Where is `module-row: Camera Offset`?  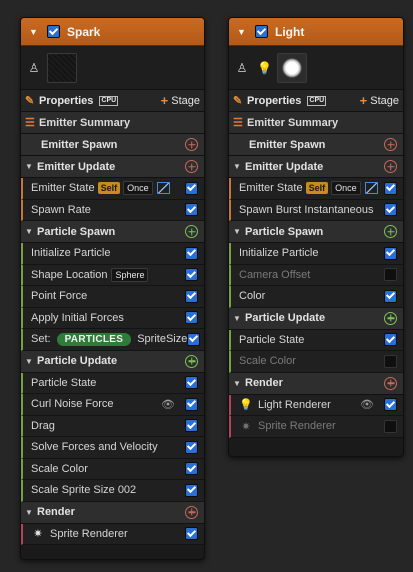
module-row: Camera Offset is located at coordinates (316, 275).